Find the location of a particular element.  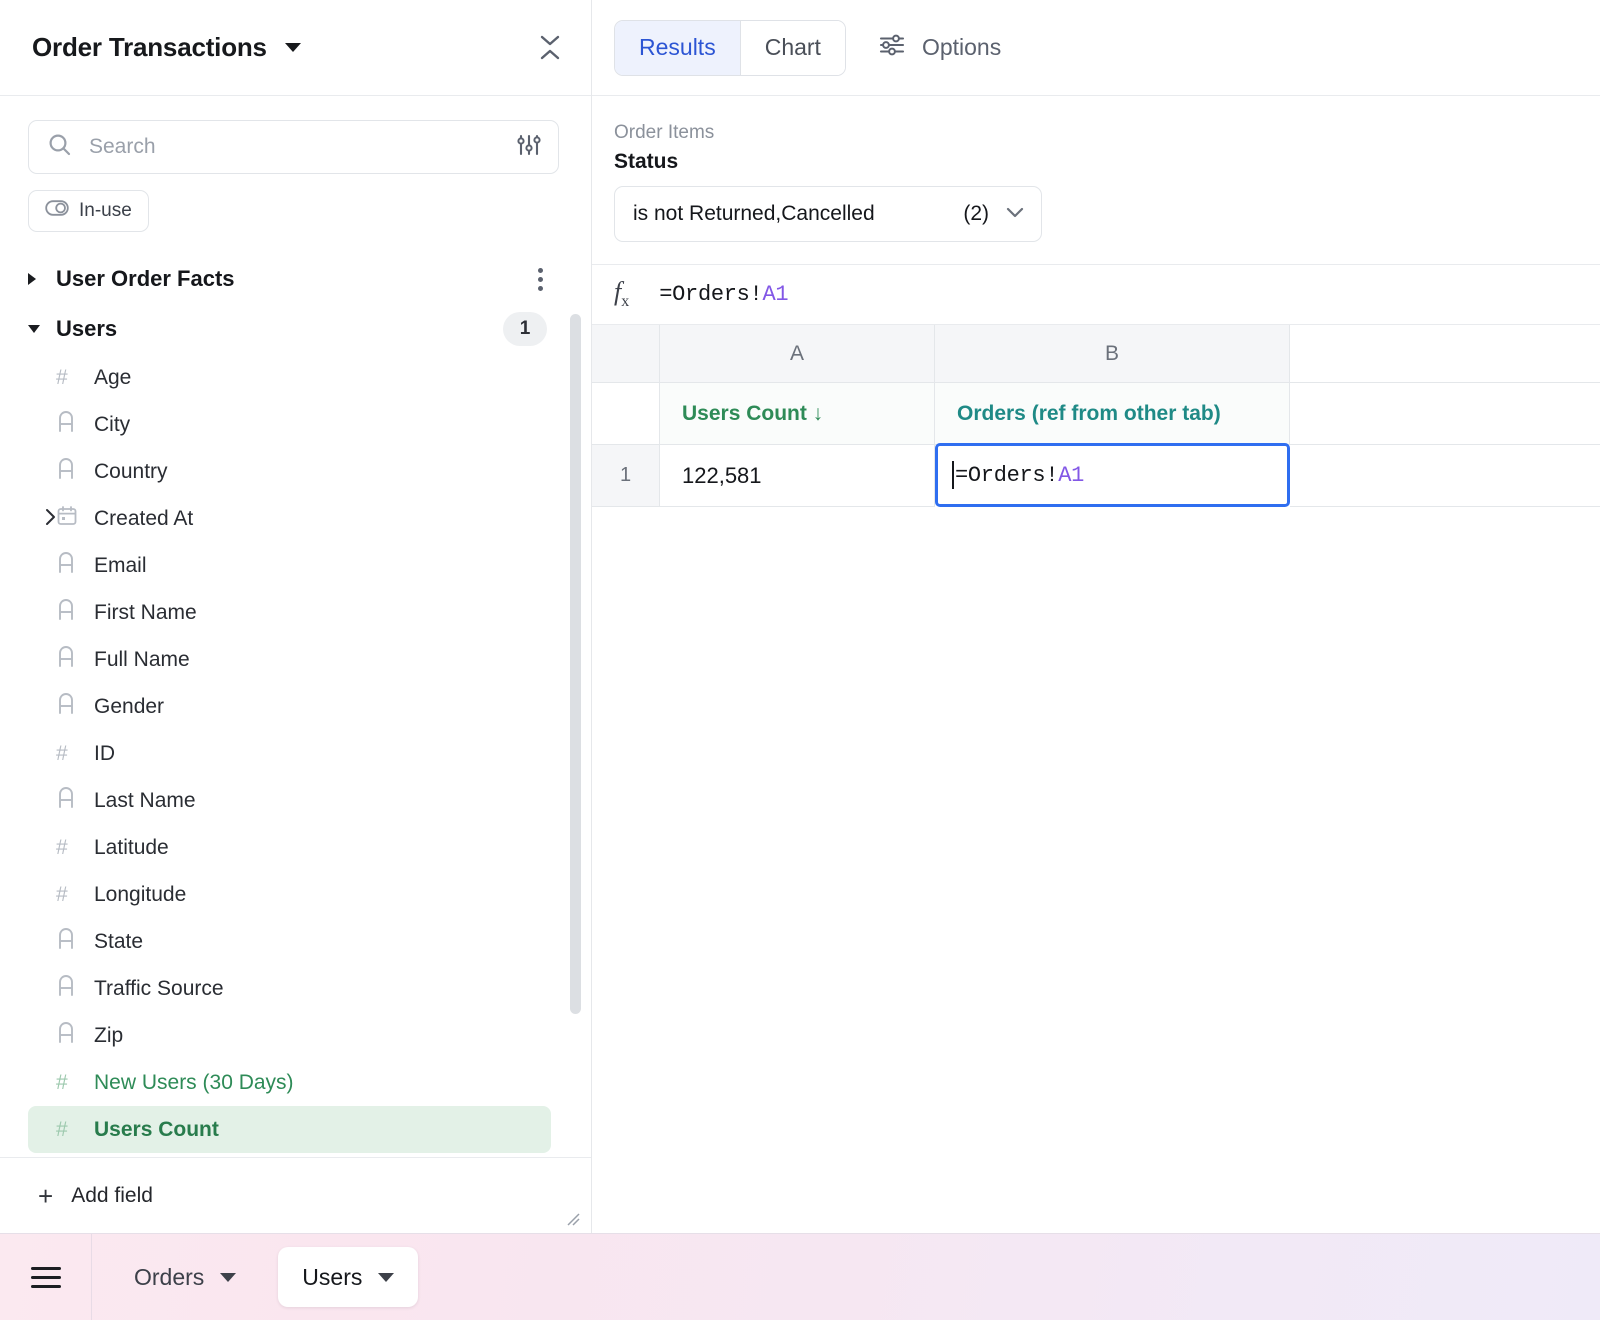

grid-empty-letters is located at coordinates (1445, 354).